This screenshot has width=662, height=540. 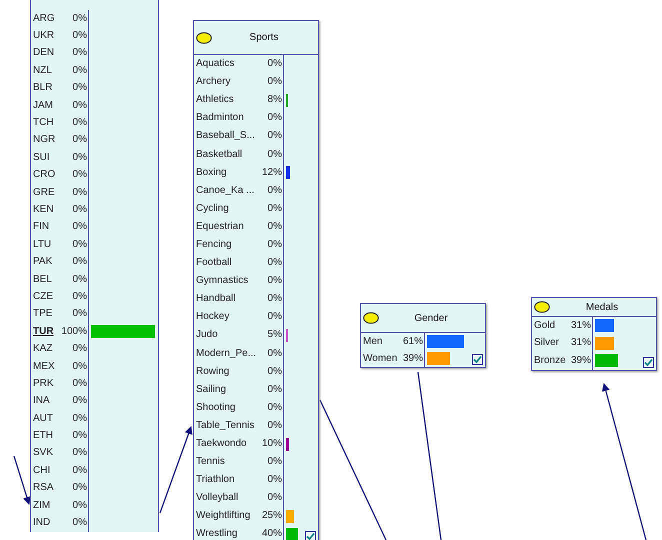 What do you see at coordinates (547, 343) in the screenshot?
I see `state-label: Silver` at bounding box center [547, 343].